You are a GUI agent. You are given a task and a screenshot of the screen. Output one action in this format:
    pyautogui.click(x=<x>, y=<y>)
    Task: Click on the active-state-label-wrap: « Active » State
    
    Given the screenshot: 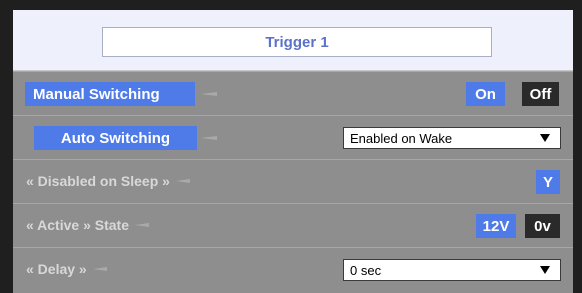 What is the action you would take?
    pyautogui.click(x=87, y=225)
    